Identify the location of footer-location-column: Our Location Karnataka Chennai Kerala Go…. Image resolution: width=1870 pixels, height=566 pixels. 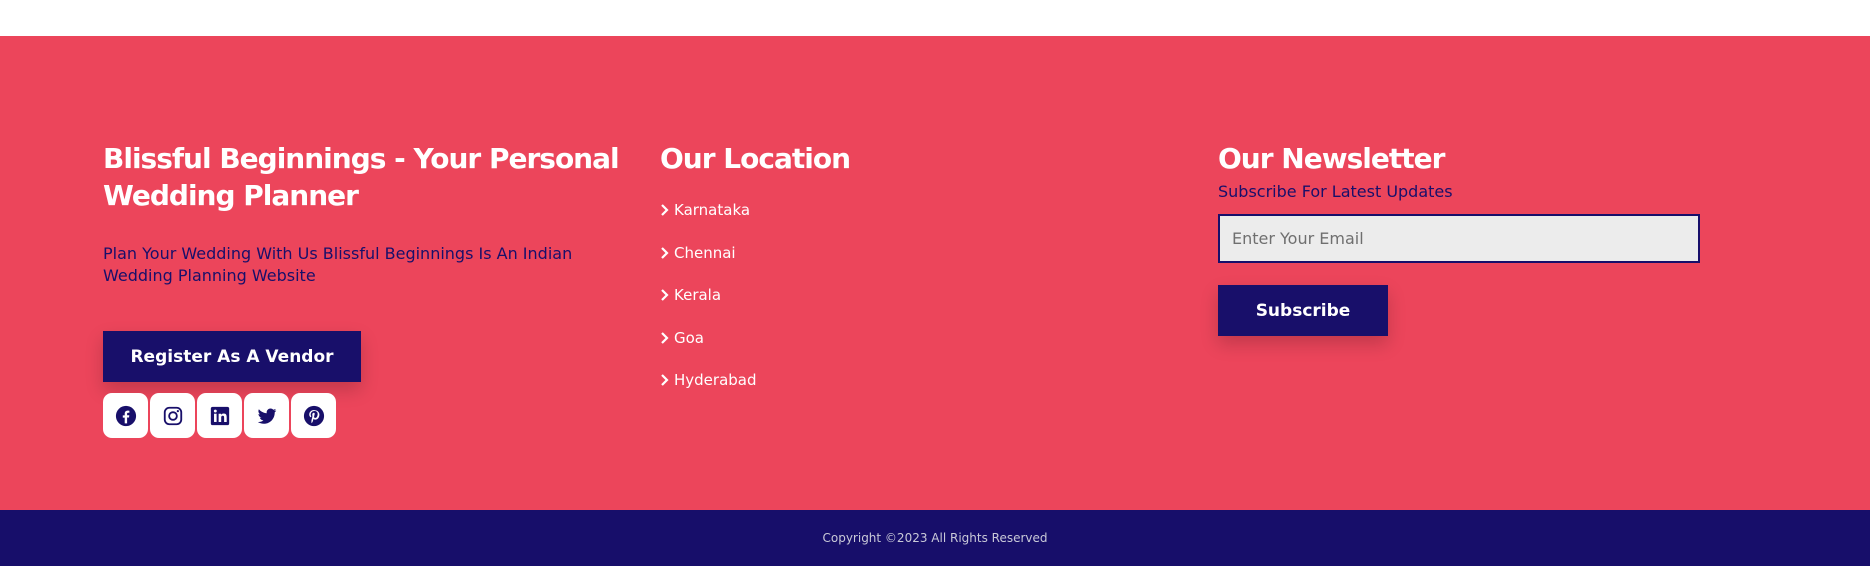
(920, 271).